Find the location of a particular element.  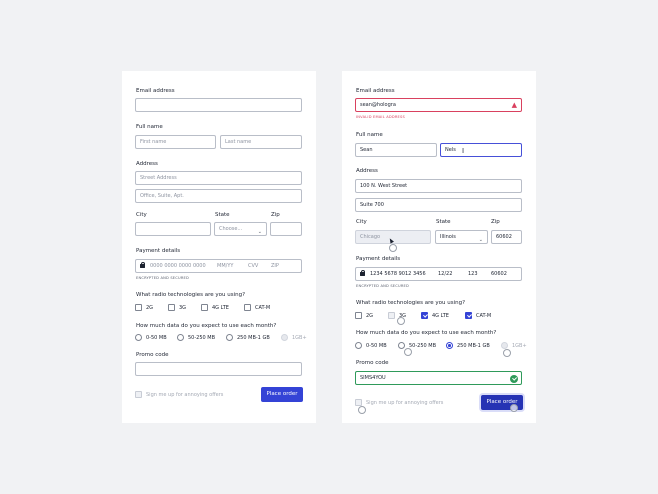

check-circle-icon is located at coordinates (514, 378).